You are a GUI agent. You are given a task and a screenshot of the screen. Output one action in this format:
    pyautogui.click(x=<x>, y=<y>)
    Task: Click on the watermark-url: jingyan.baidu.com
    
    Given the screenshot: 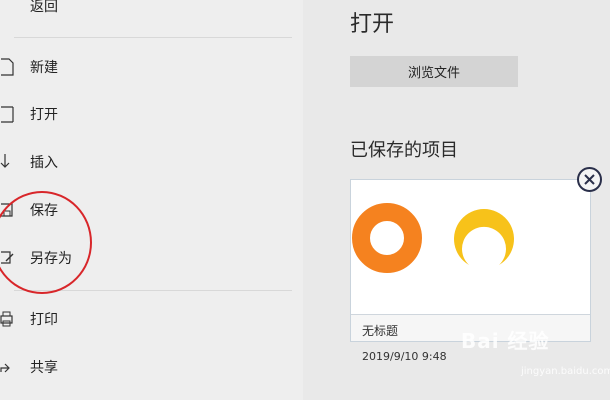 What is the action you would take?
    pyautogui.click(x=565, y=371)
    